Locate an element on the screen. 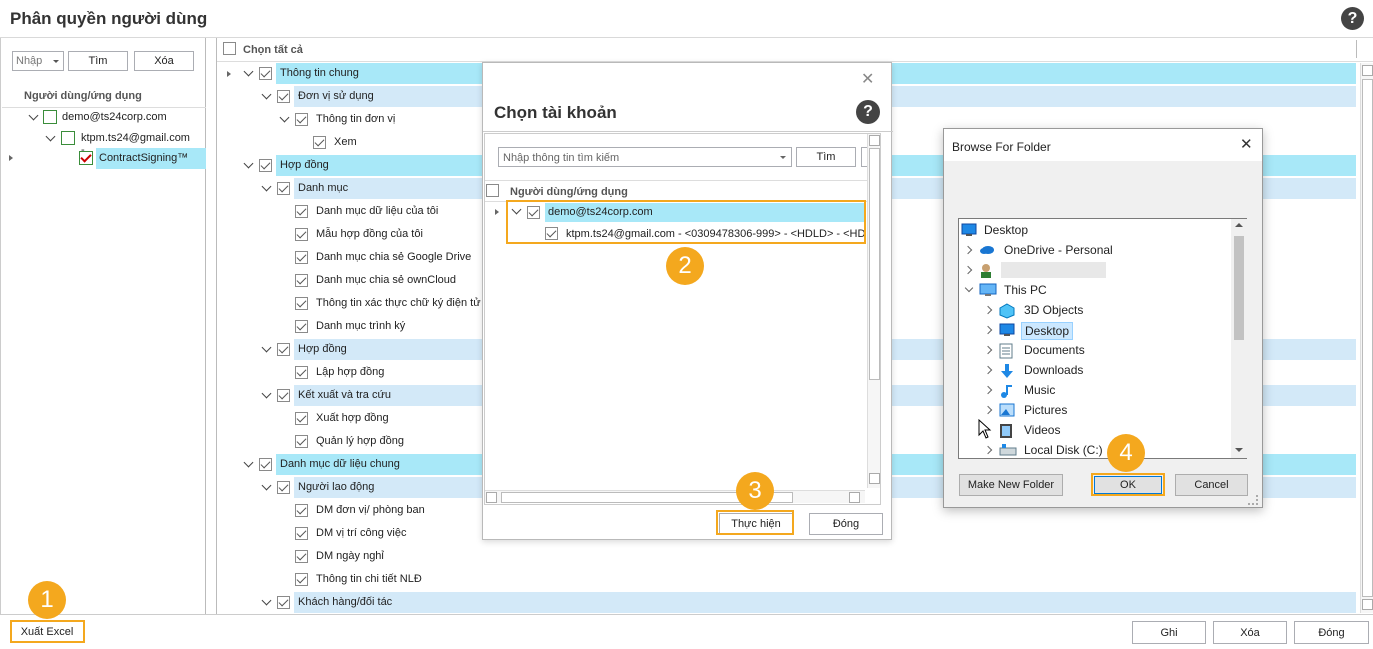 The height and width of the screenshot is (649, 1373). browse-tree-item: Pictures is located at coordinates (1045, 410).